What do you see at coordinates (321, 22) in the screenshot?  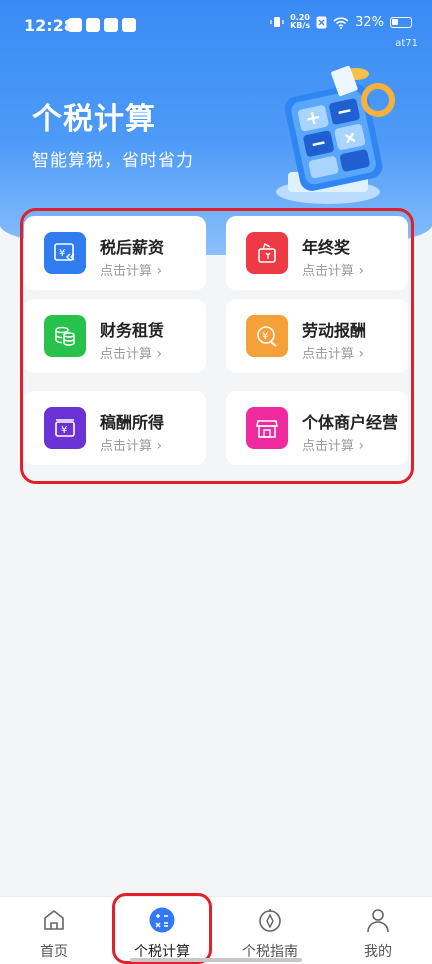 I see `sim-icon` at bounding box center [321, 22].